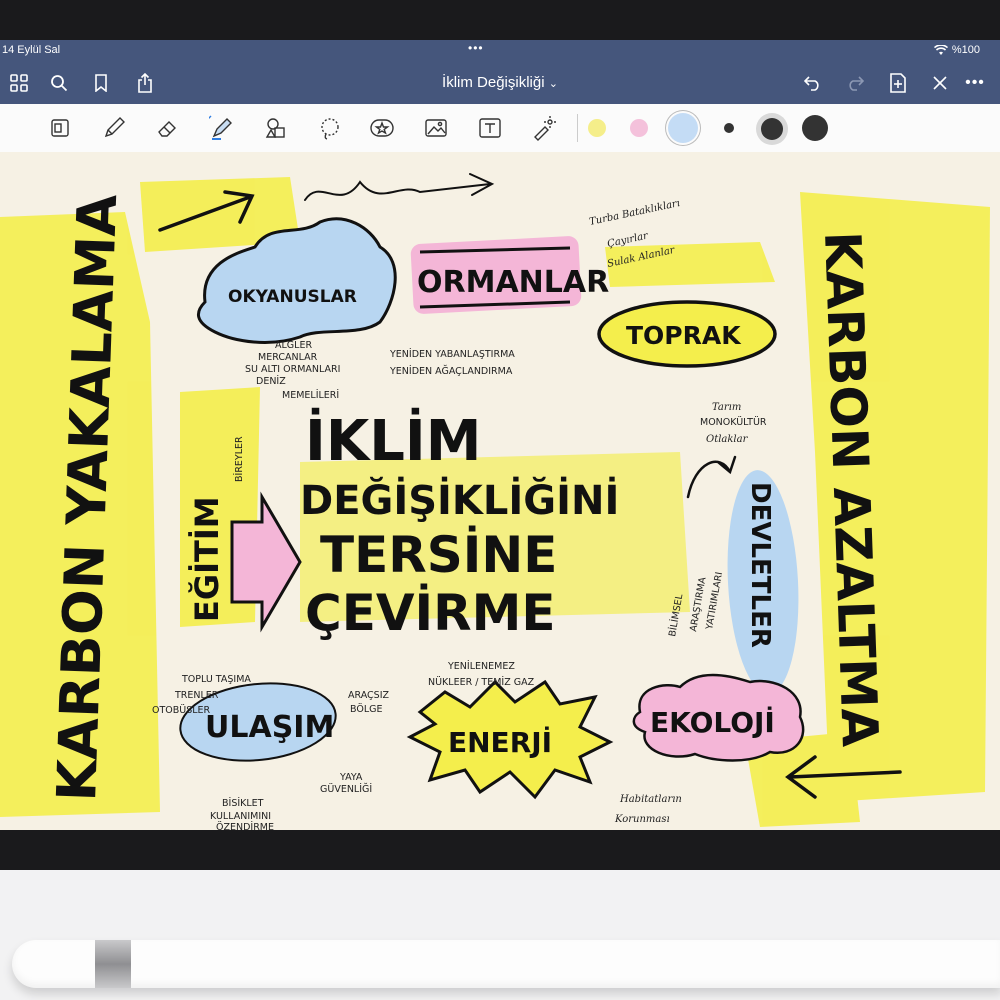  I want to click on text-icon, so click(490, 128).